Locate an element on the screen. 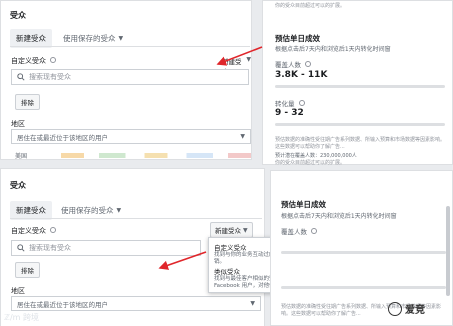 This screenshot has width=453, height=326. potential-reach: 预计潜在覆盖人数：230,000,000人 is located at coordinates (316, 156).